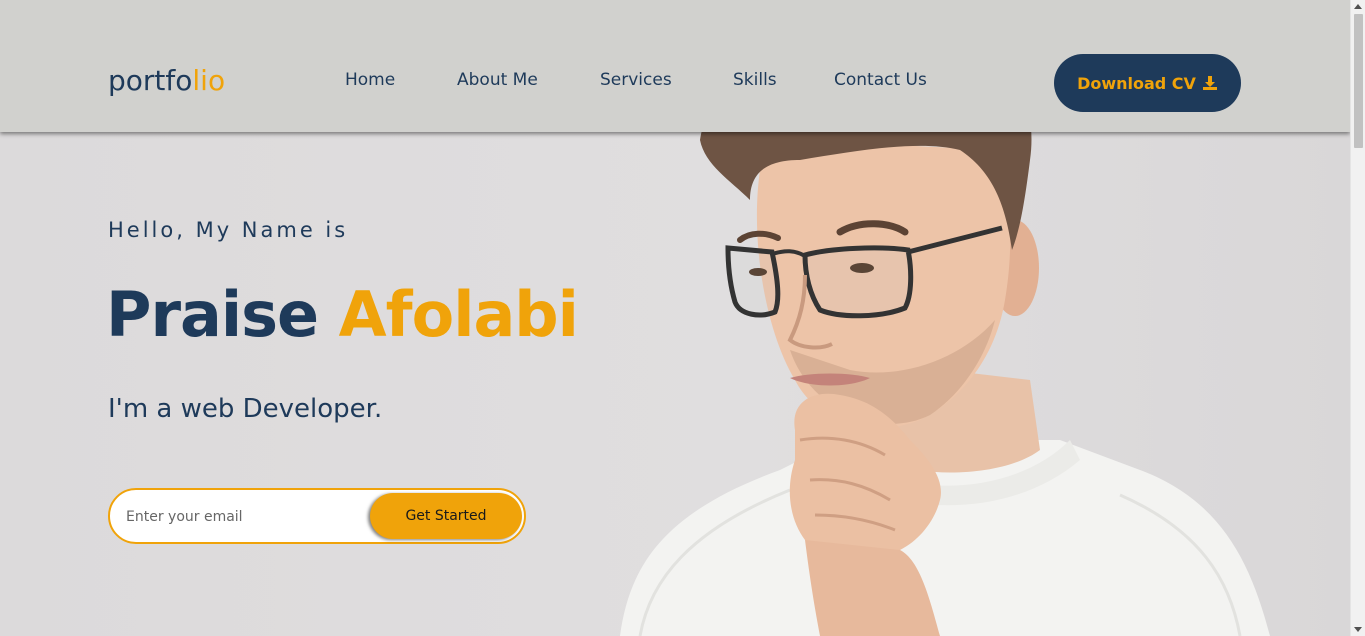 Image resolution: width=1365 pixels, height=636 pixels. What do you see at coordinates (1358, 6) in the screenshot?
I see `scroll-up-icon` at bounding box center [1358, 6].